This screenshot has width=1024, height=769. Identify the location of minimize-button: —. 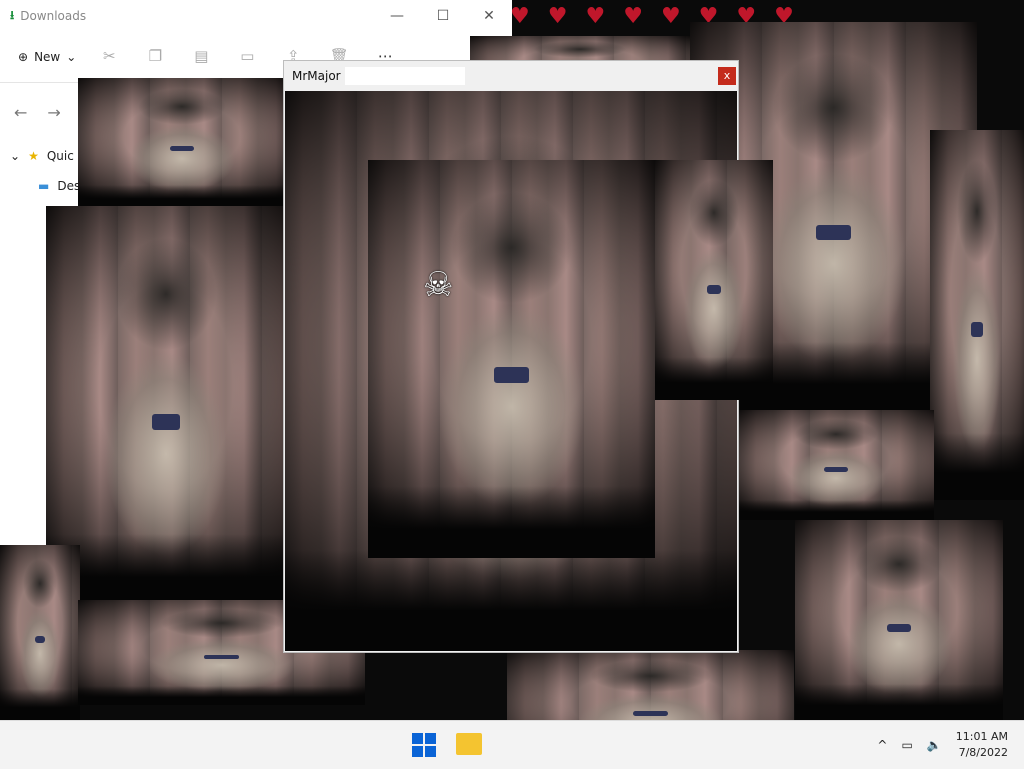
(397, 16).